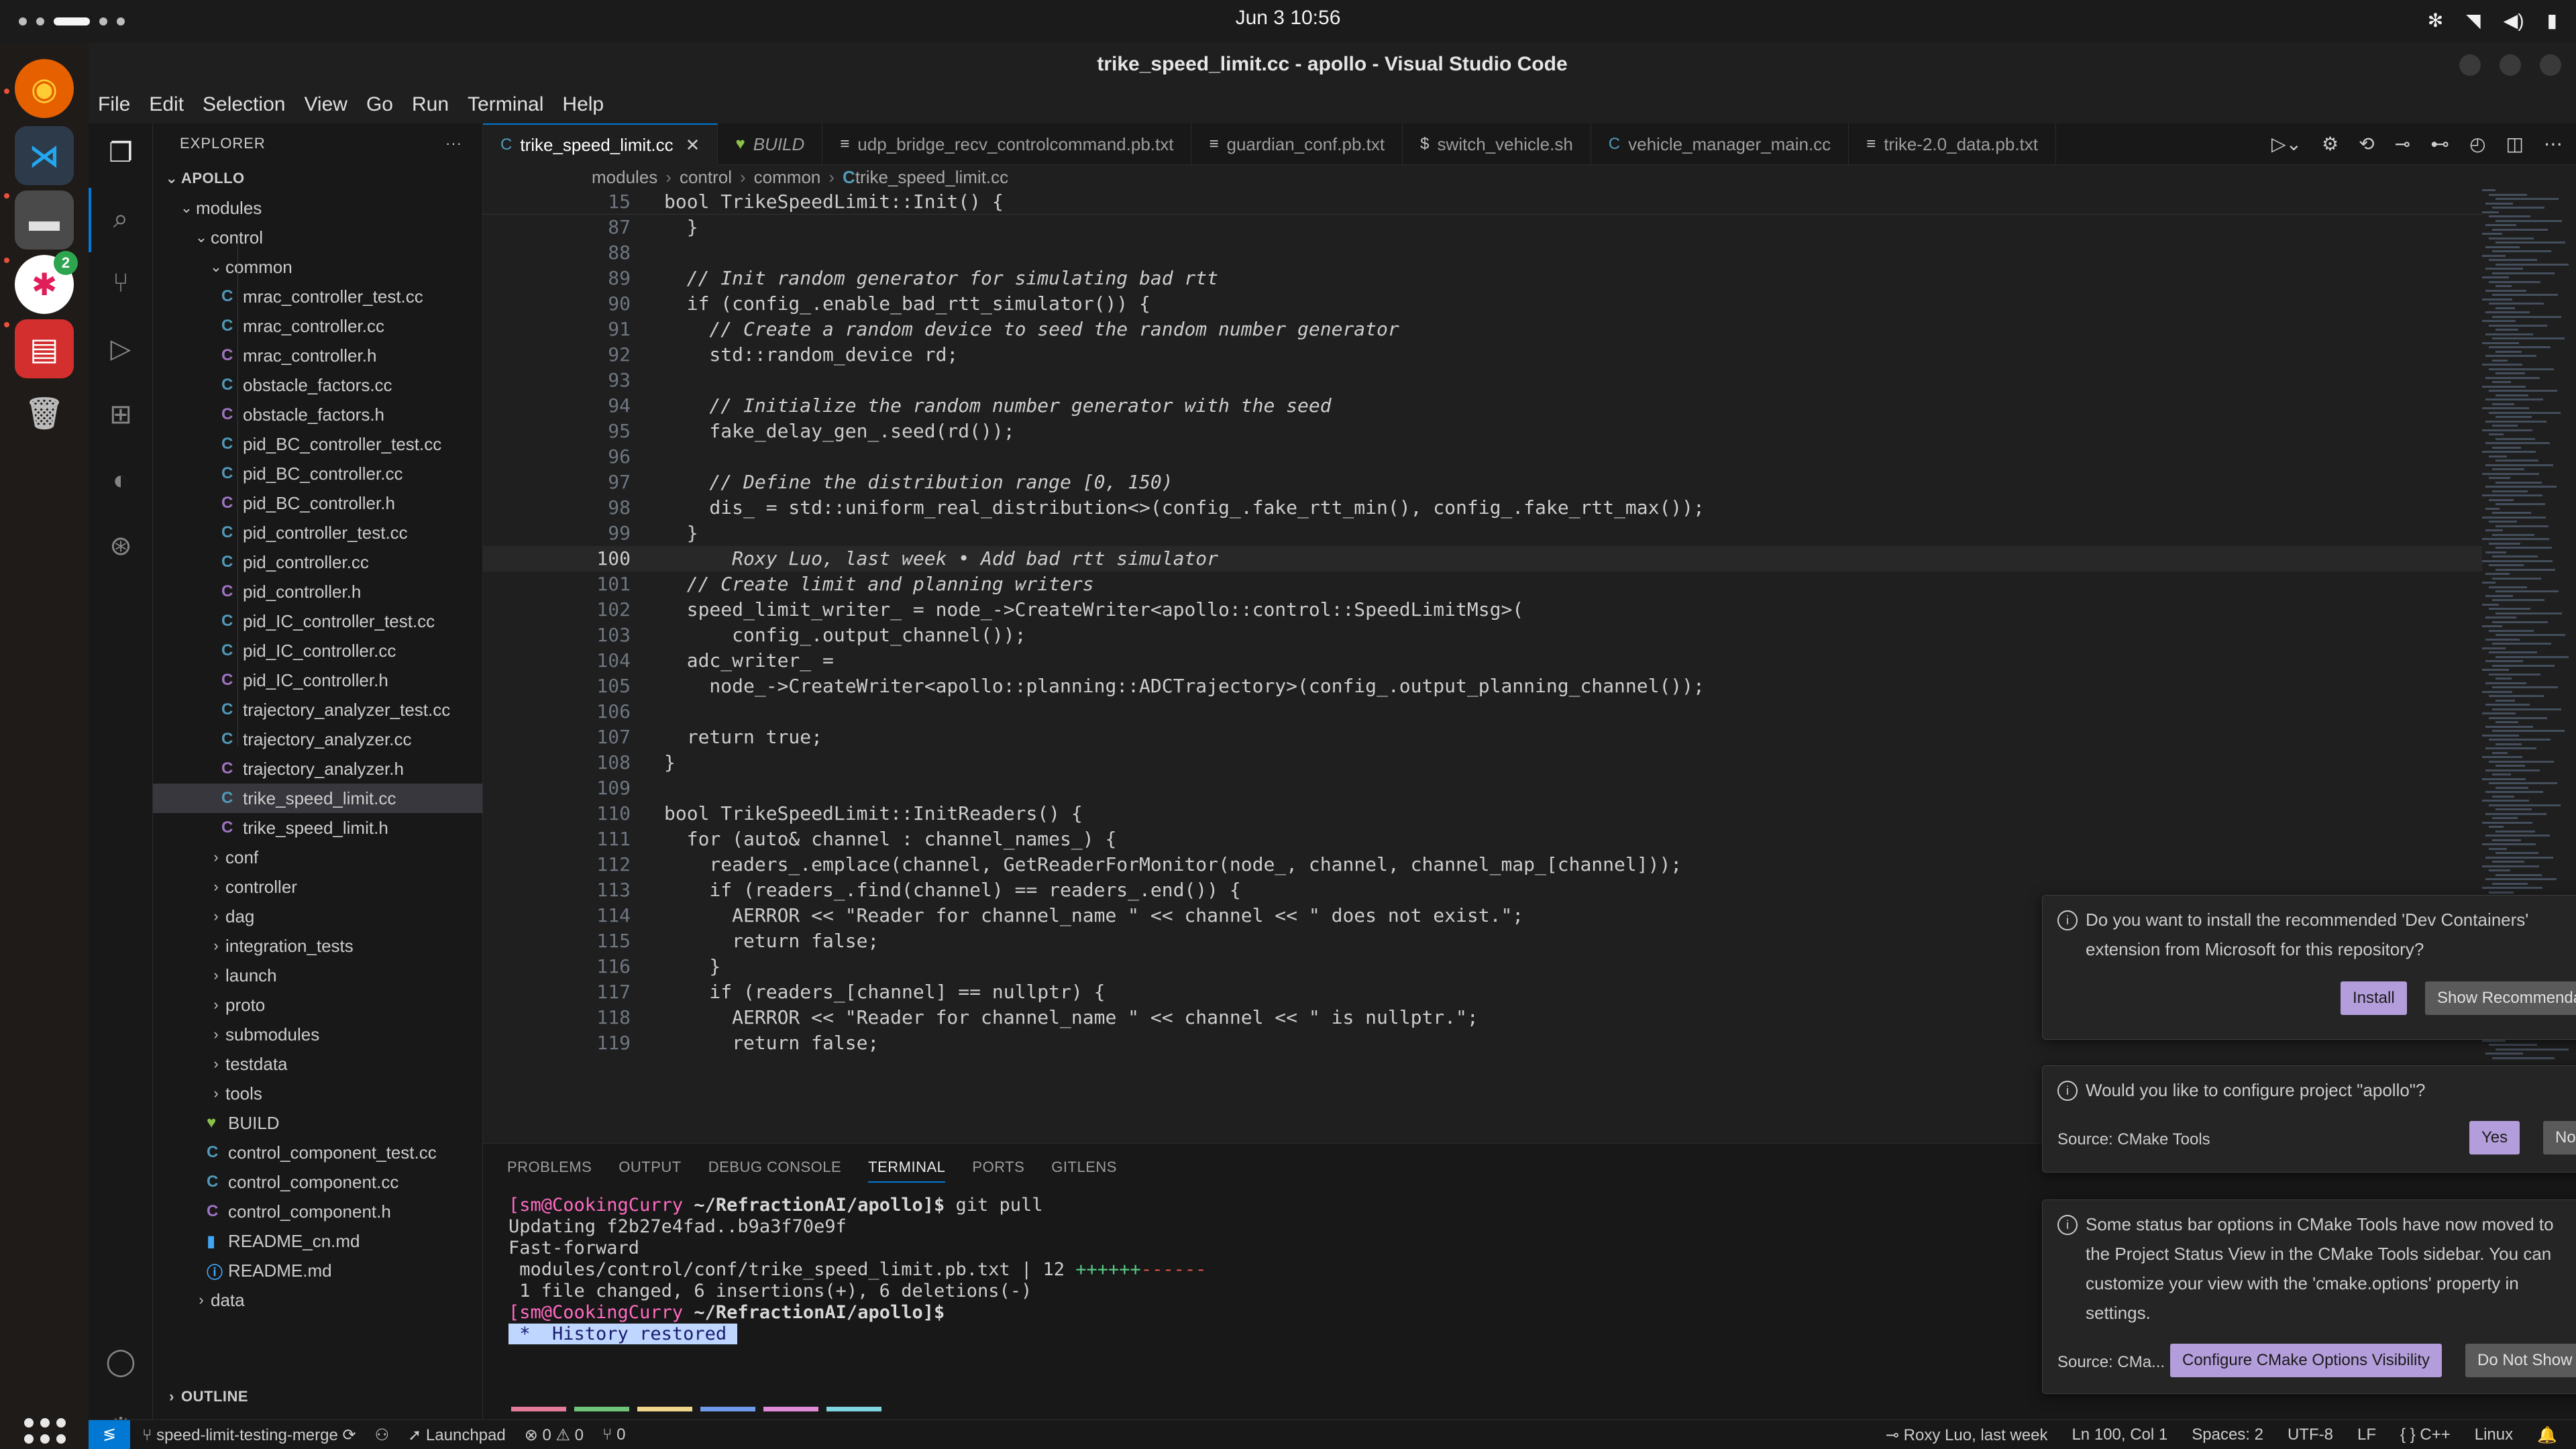  What do you see at coordinates (430, 104) in the screenshot?
I see `menu-run: Run` at bounding box center [430, 104].